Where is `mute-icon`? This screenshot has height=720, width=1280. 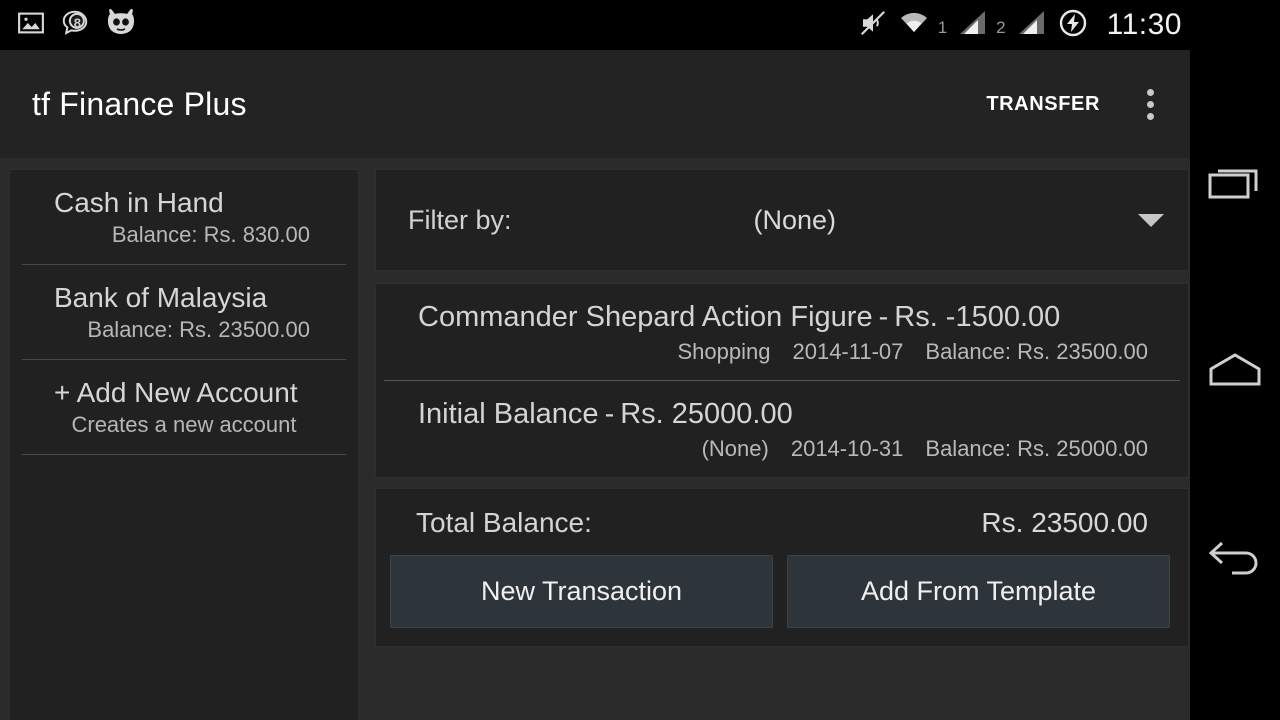 mute-icon is located at coordinates (873, 25).